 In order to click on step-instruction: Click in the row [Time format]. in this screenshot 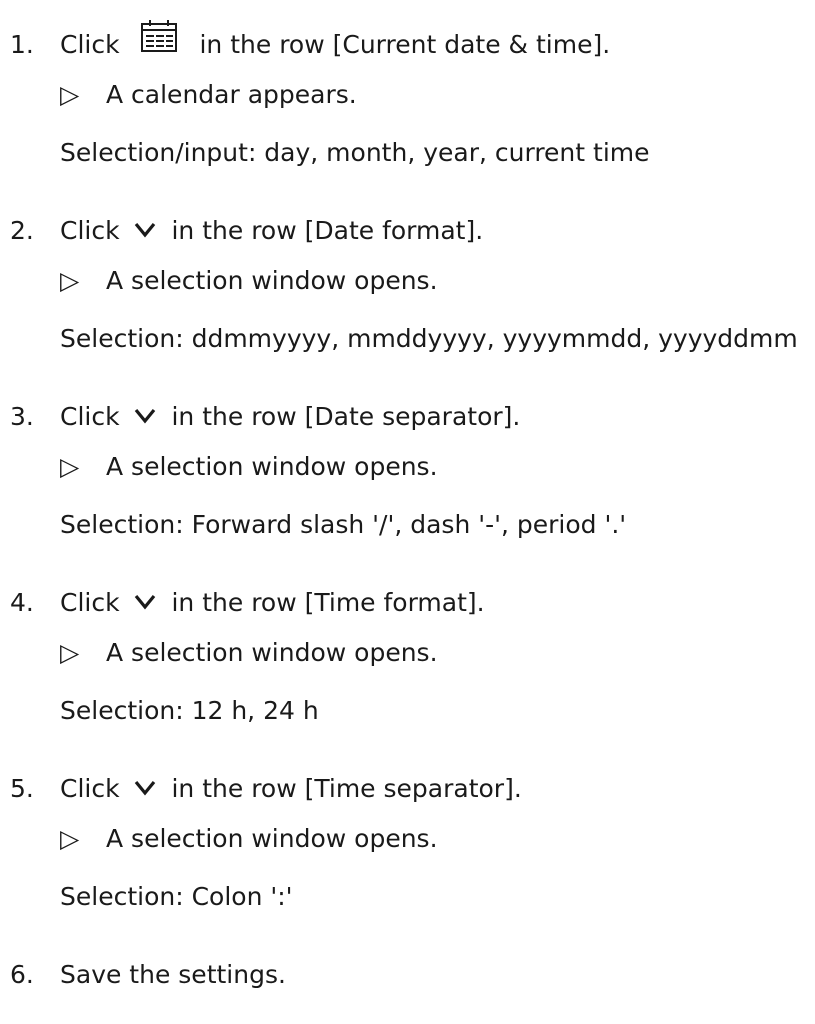, I will do `click(272, 603)`.